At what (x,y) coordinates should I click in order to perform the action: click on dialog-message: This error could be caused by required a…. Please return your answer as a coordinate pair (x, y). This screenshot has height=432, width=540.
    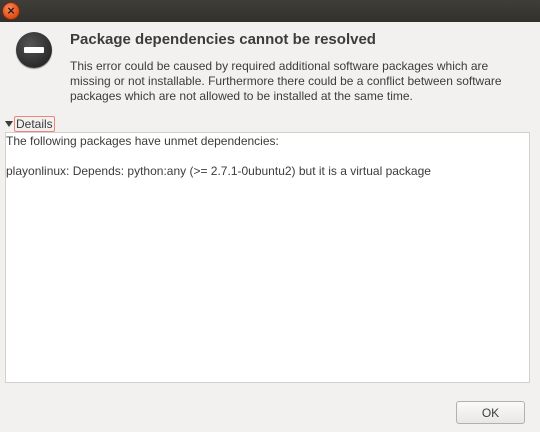
    Looking at the image, I should click on (286, 81).